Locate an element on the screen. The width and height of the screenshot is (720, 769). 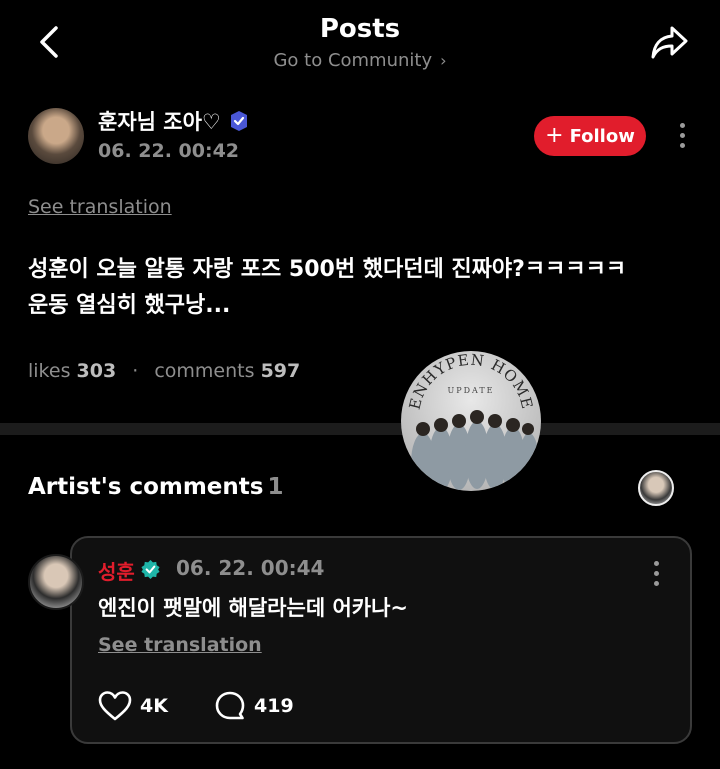
comment-text: 엔진이 팻말에 해달라는데 어카나~ is located at coordinates (253, 608).